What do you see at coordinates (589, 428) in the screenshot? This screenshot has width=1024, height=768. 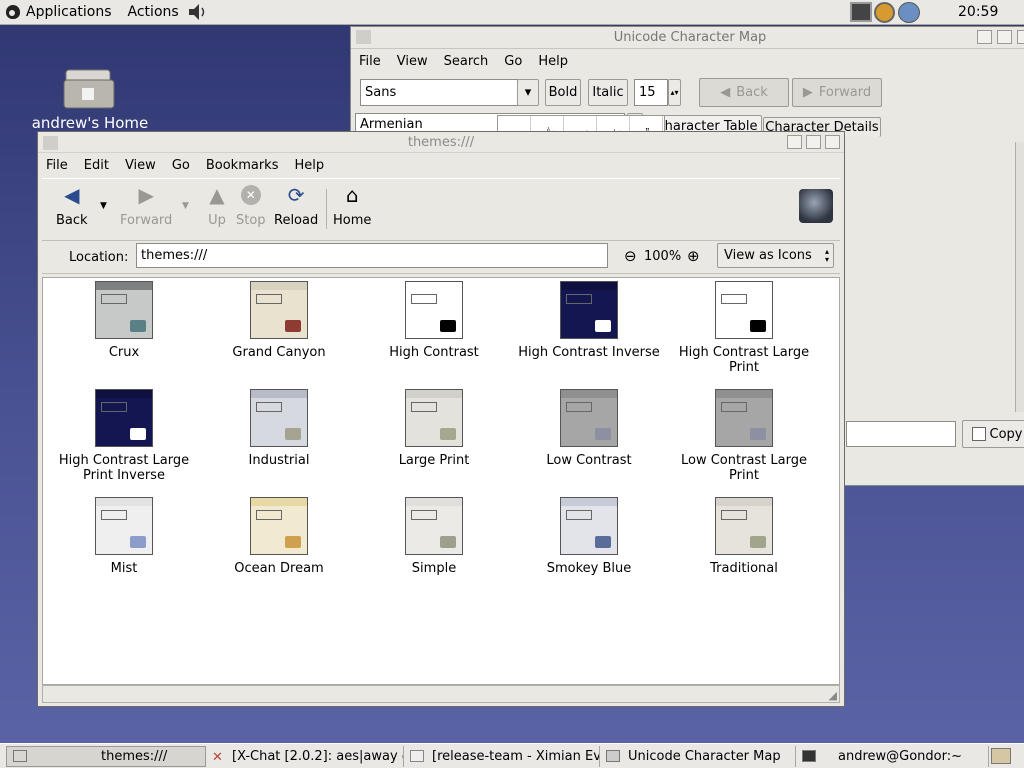 I see `theme-item: Low Contrast` at bounding box center [589, 428].